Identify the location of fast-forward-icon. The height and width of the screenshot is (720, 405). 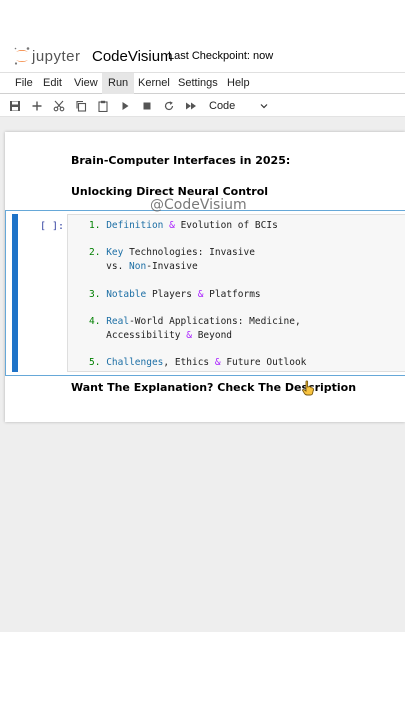
(191, 106).